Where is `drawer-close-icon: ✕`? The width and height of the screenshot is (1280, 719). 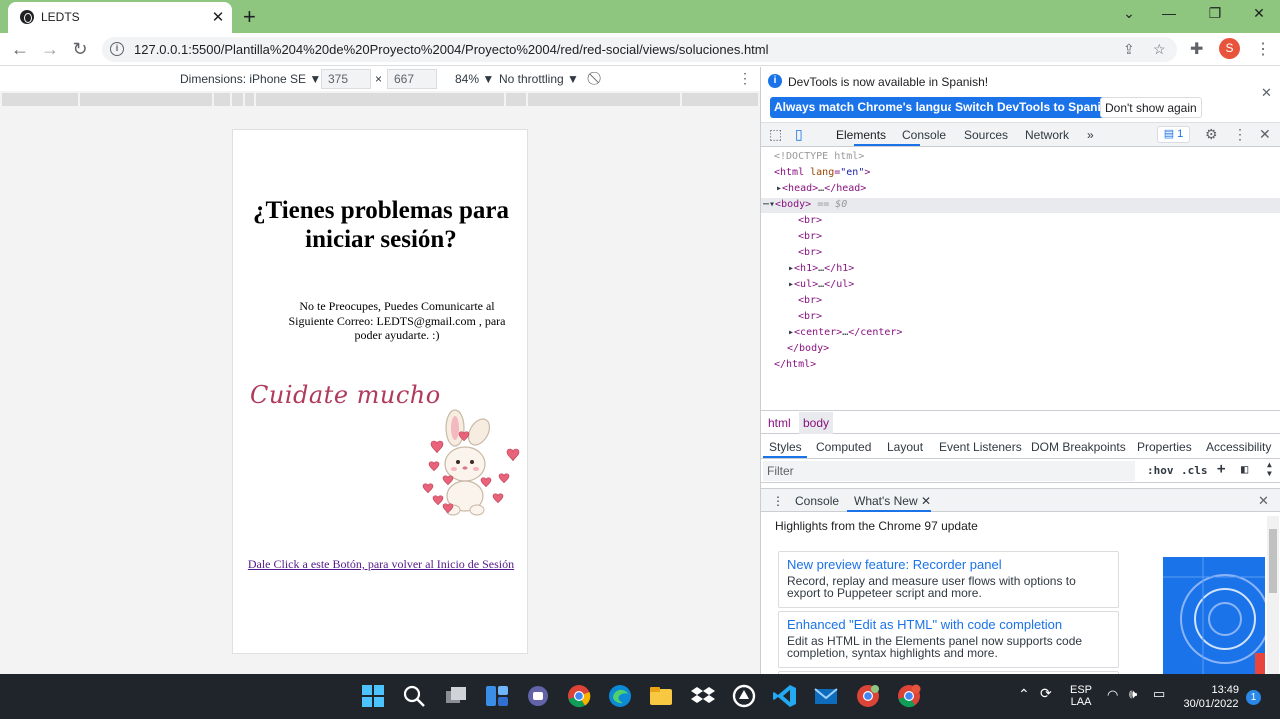 drawer-close-icon: ✕ is located at coordinates (1263, 501).